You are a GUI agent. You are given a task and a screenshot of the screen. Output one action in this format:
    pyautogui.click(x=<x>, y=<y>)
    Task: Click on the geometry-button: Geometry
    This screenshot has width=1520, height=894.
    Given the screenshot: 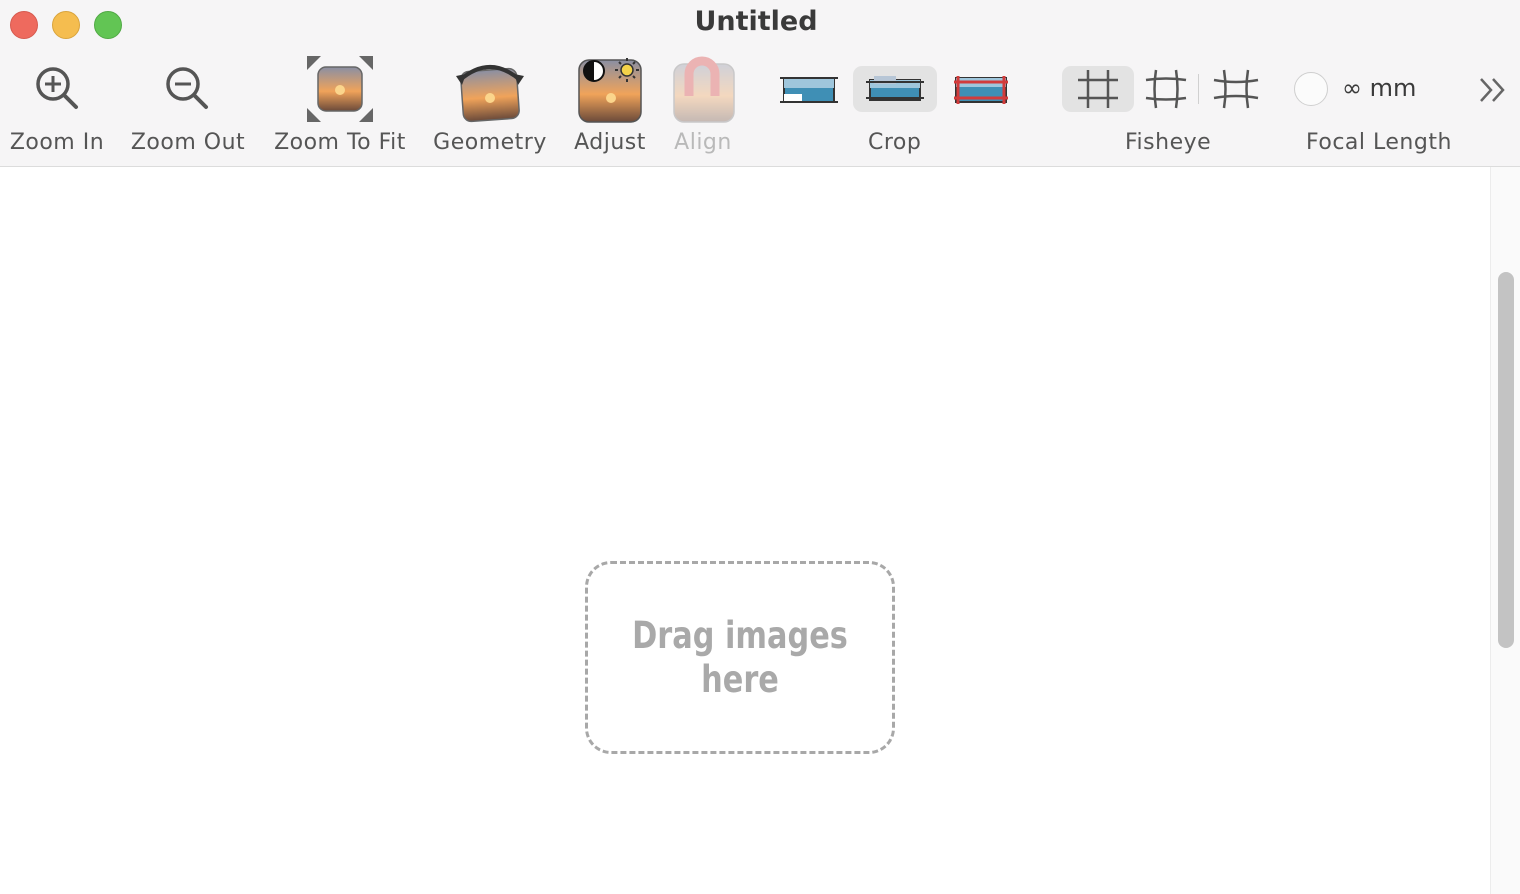 What is the action you would take?
    pyautogui.click(x=490, y=107)
    